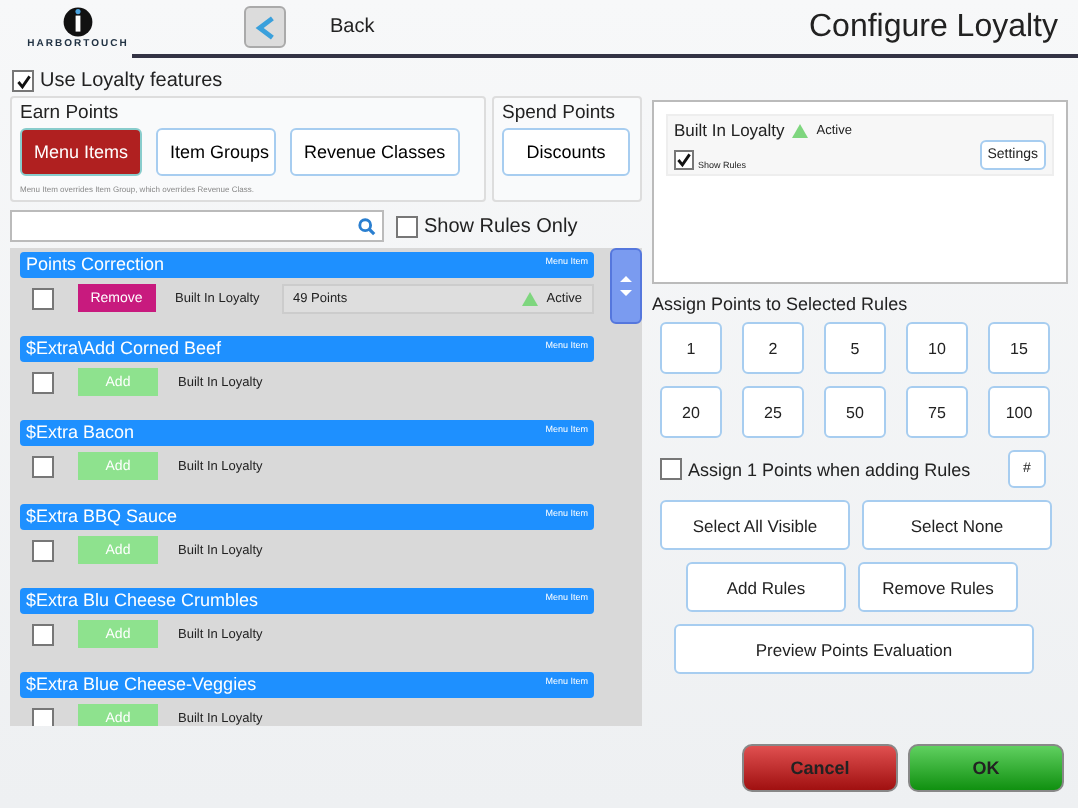 Image resolution: width=1078 pixels, height=808 pixels. What do you see at coordinates (124, 349) in the screenshot?
I see `rule-title: $Extra\Add Corned Beef` at bounding box center [124, 349].